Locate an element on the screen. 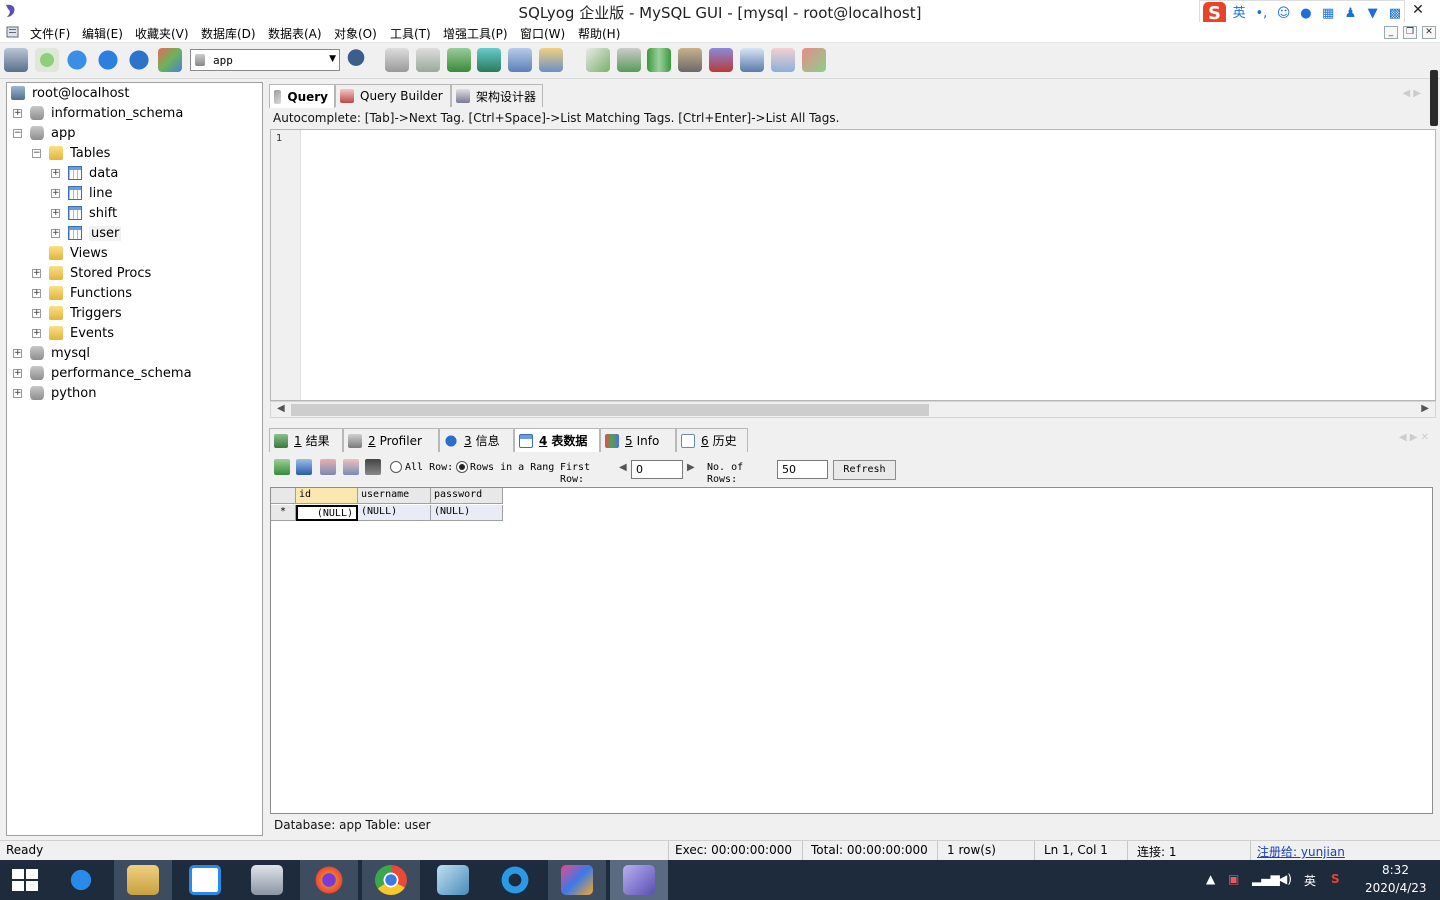  menu-window: 窗口(W) is located at coordinates (542, 33).